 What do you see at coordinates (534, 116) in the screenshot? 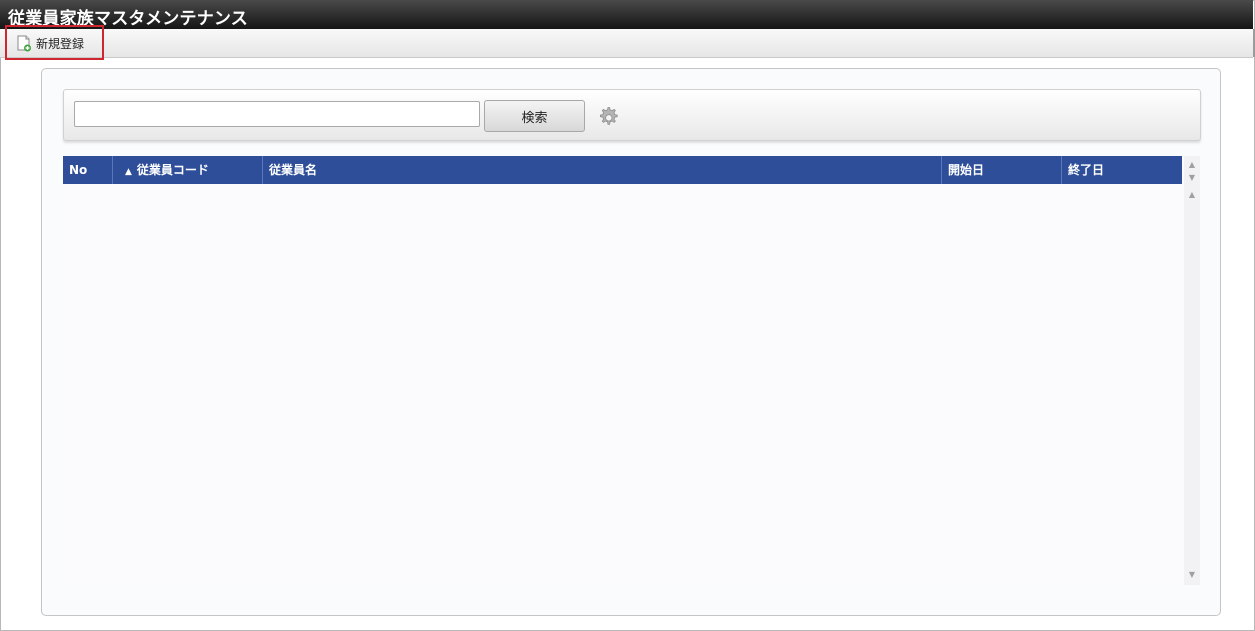
I see `search-button: 検索` at bounding box center [534, 116].